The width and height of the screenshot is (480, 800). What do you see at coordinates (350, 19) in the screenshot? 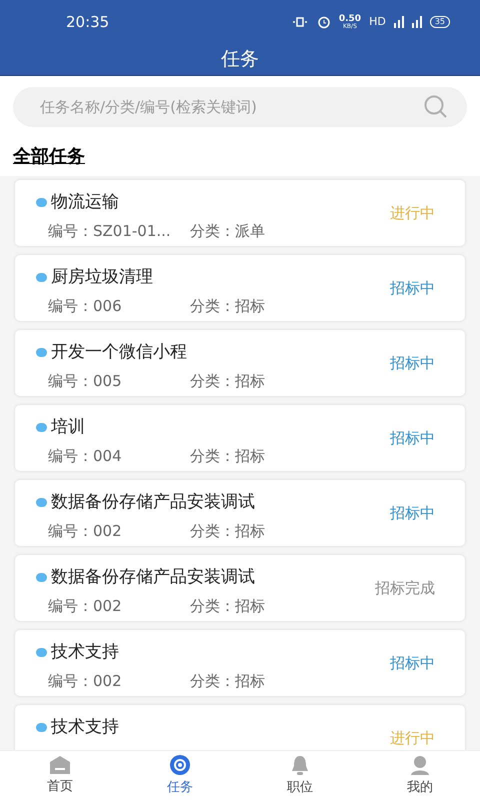
I see `network-speed: 0.50` at bounding box center [350, 19].